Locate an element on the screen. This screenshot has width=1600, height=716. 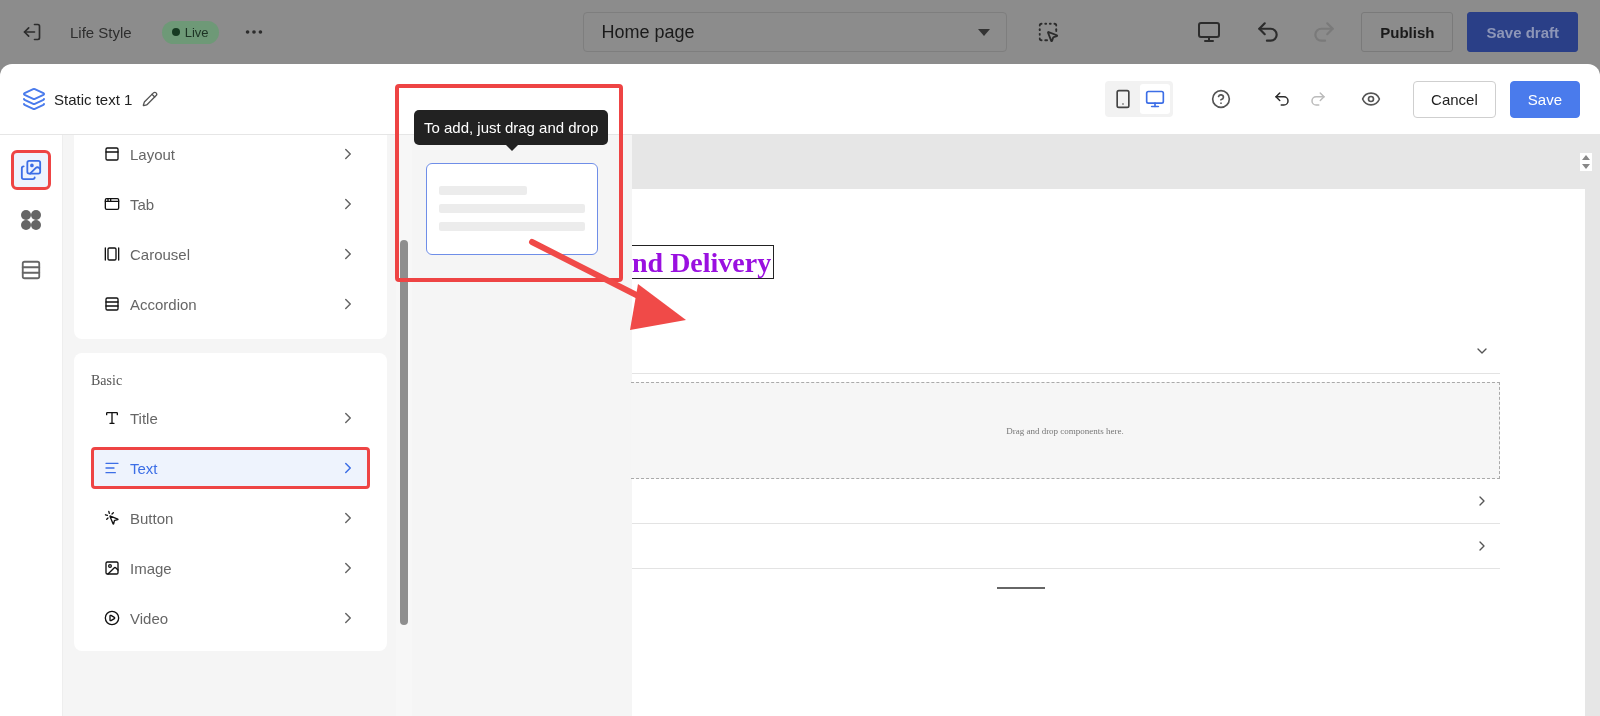
select-icon is located at coordinates (1047, 32).